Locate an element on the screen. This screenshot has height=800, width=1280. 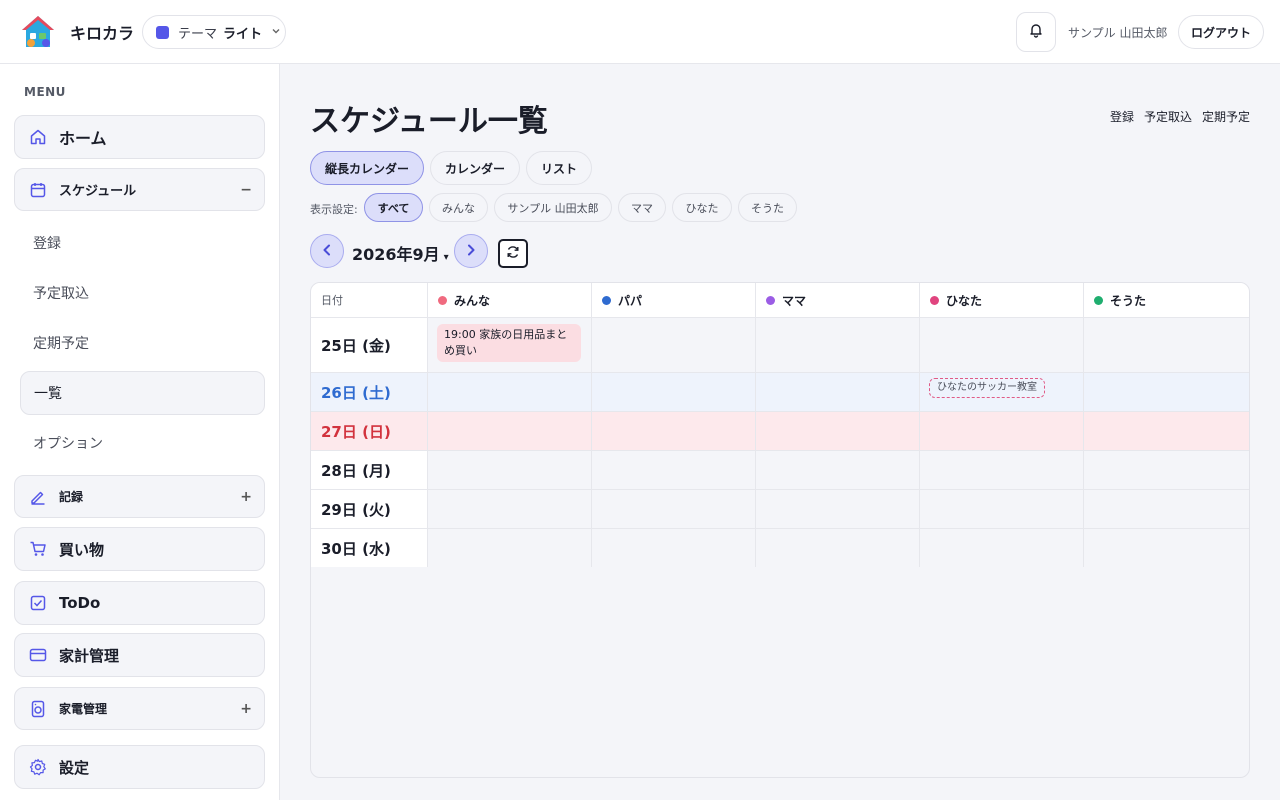
sidebar-item-home: ホーム is located at coordinates (139, 137).